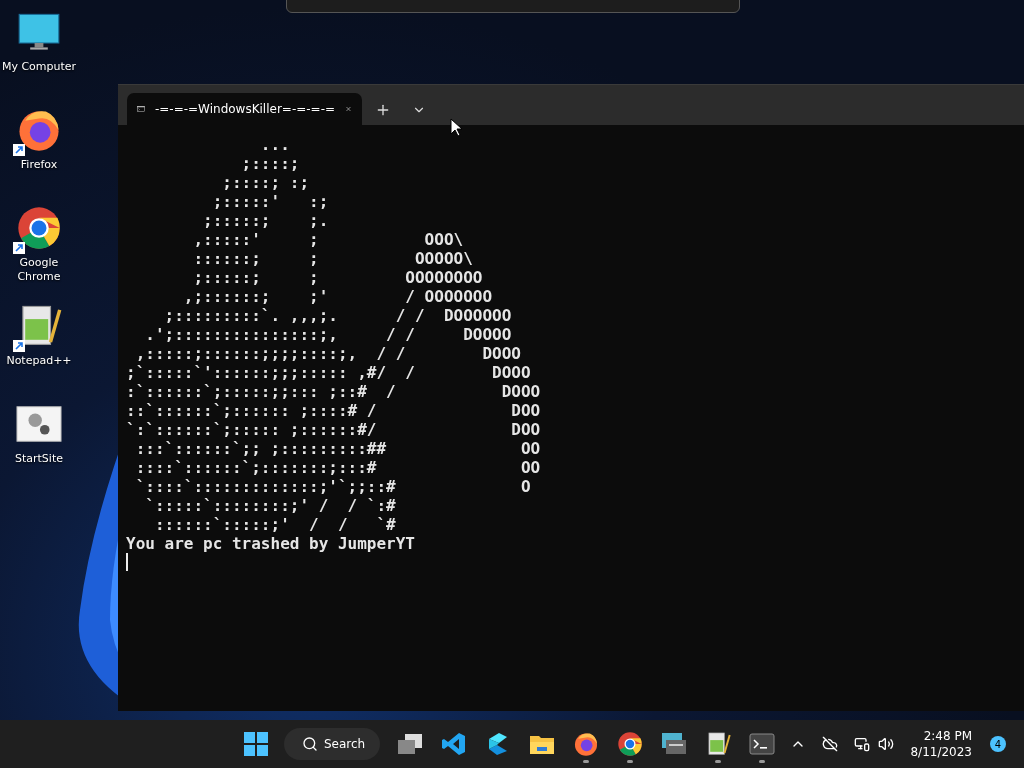 The image size is (1024, 768). What do you see at coordinates (542, 744) in the screenshot?
I see `folder-icon` at bounding box center [542, 744].